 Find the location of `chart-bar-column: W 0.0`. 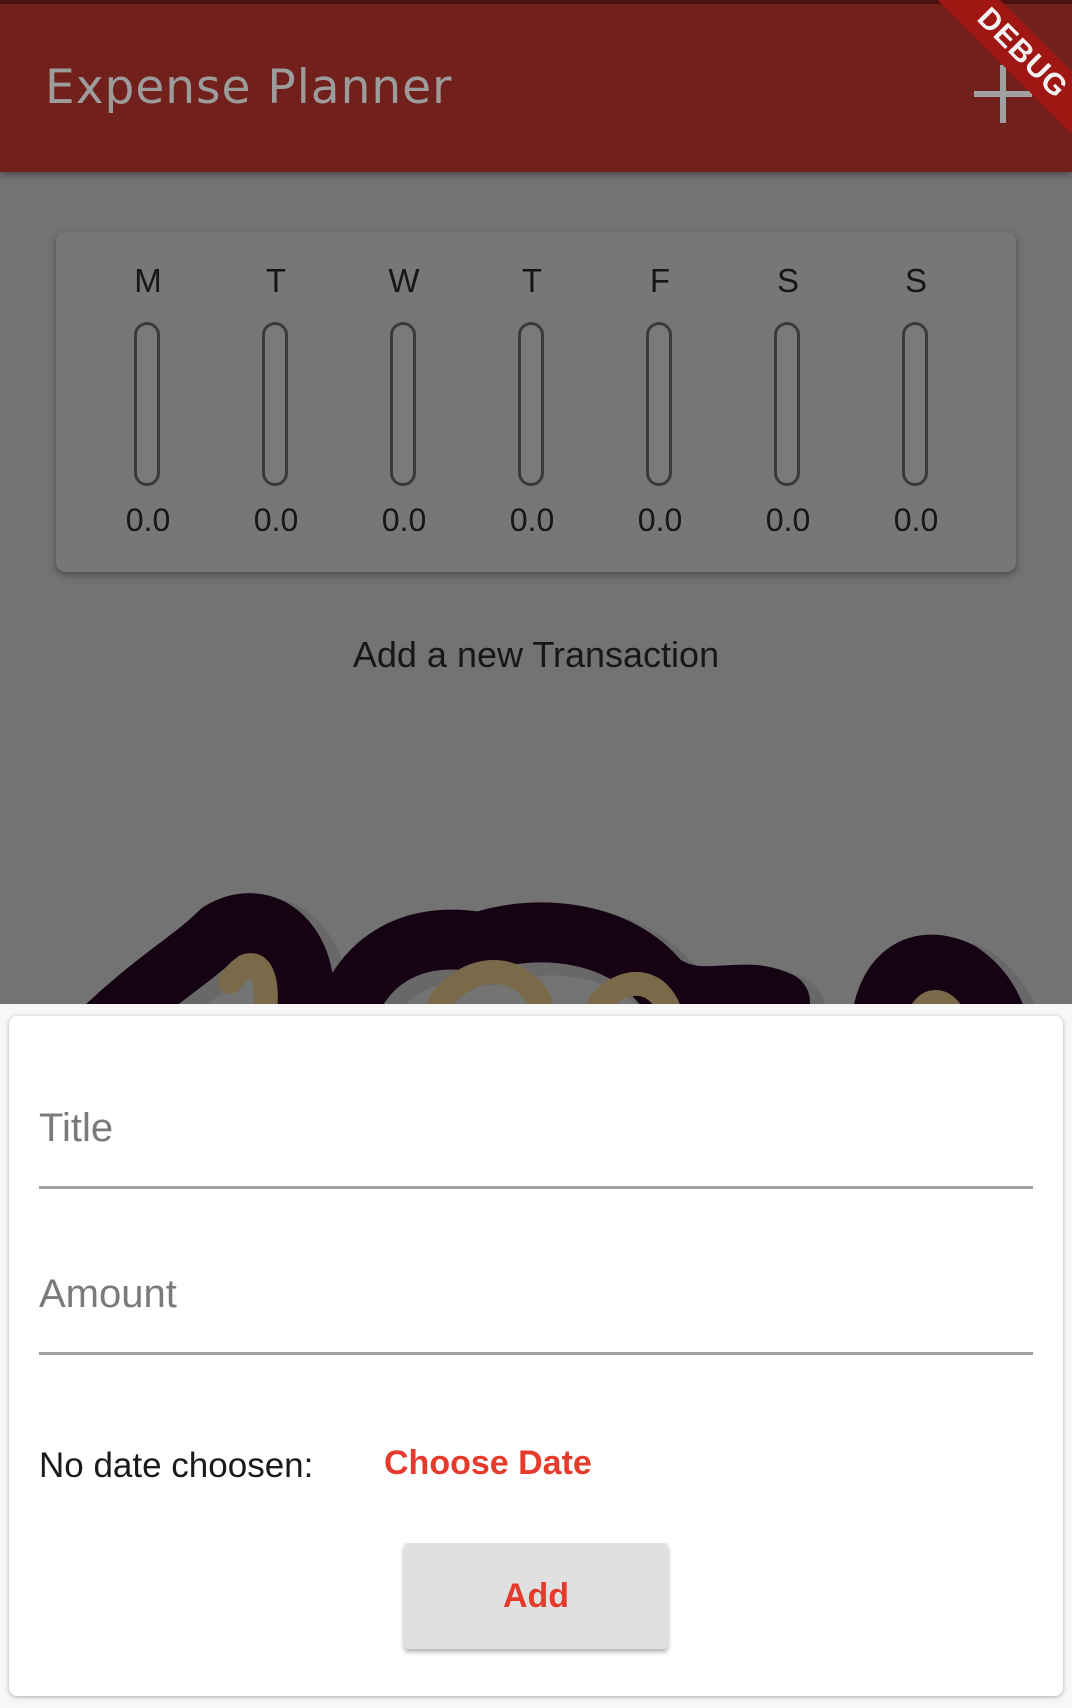

chart-bar-column: W 0.0 is located at coordinates (404, 402).